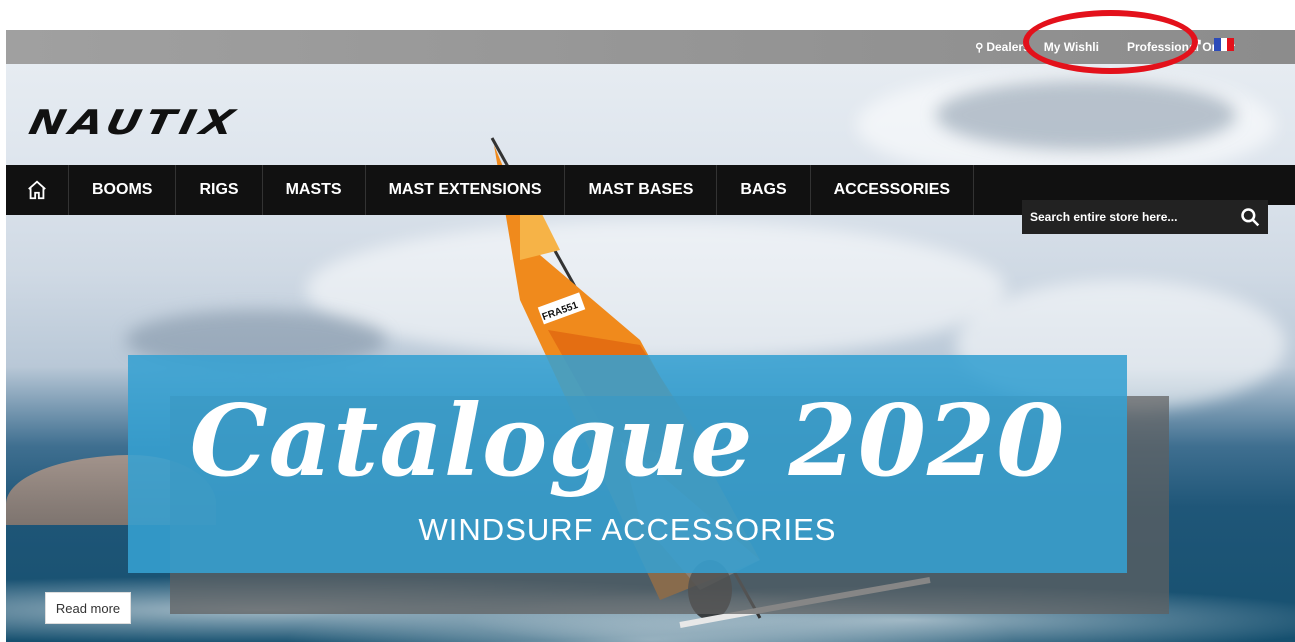 The width and height of the screenshot is (1295, 642). Describe the element at coordinates (219, 190) in the screenshot. I see `nav-rigs: RIGS` at that location.